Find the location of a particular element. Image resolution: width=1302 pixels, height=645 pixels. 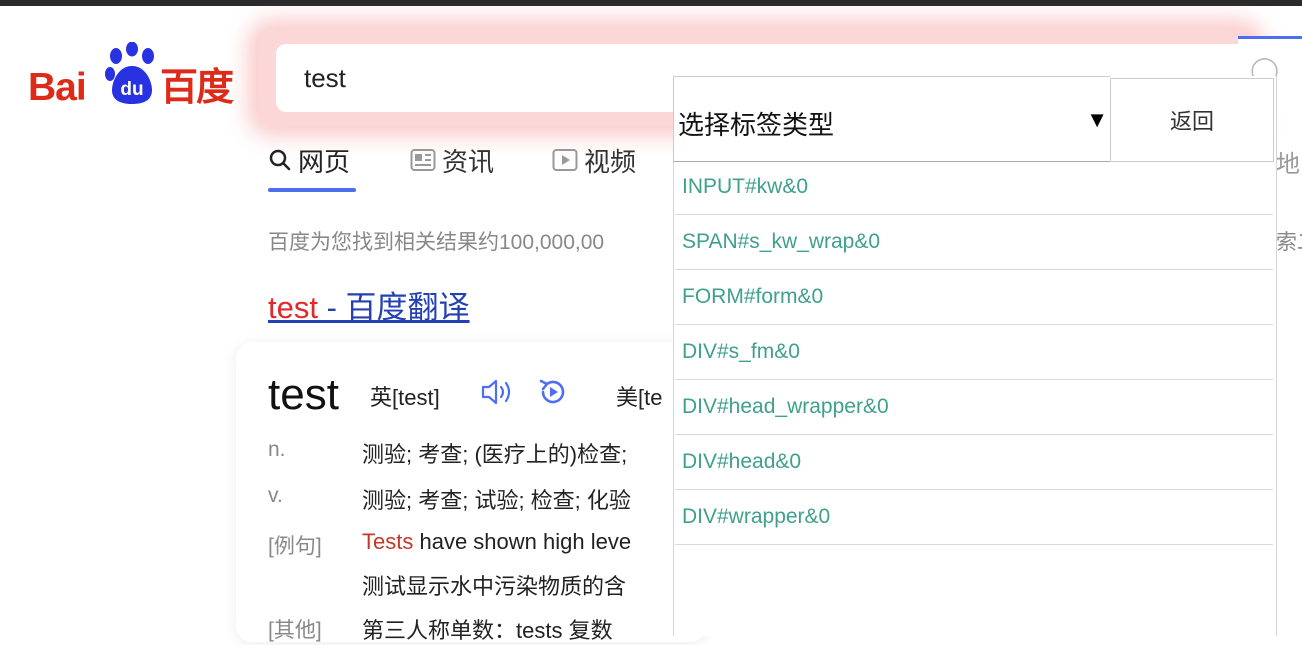

result-title-link: test - 百度翻译 is located at coordinates (369, 304).